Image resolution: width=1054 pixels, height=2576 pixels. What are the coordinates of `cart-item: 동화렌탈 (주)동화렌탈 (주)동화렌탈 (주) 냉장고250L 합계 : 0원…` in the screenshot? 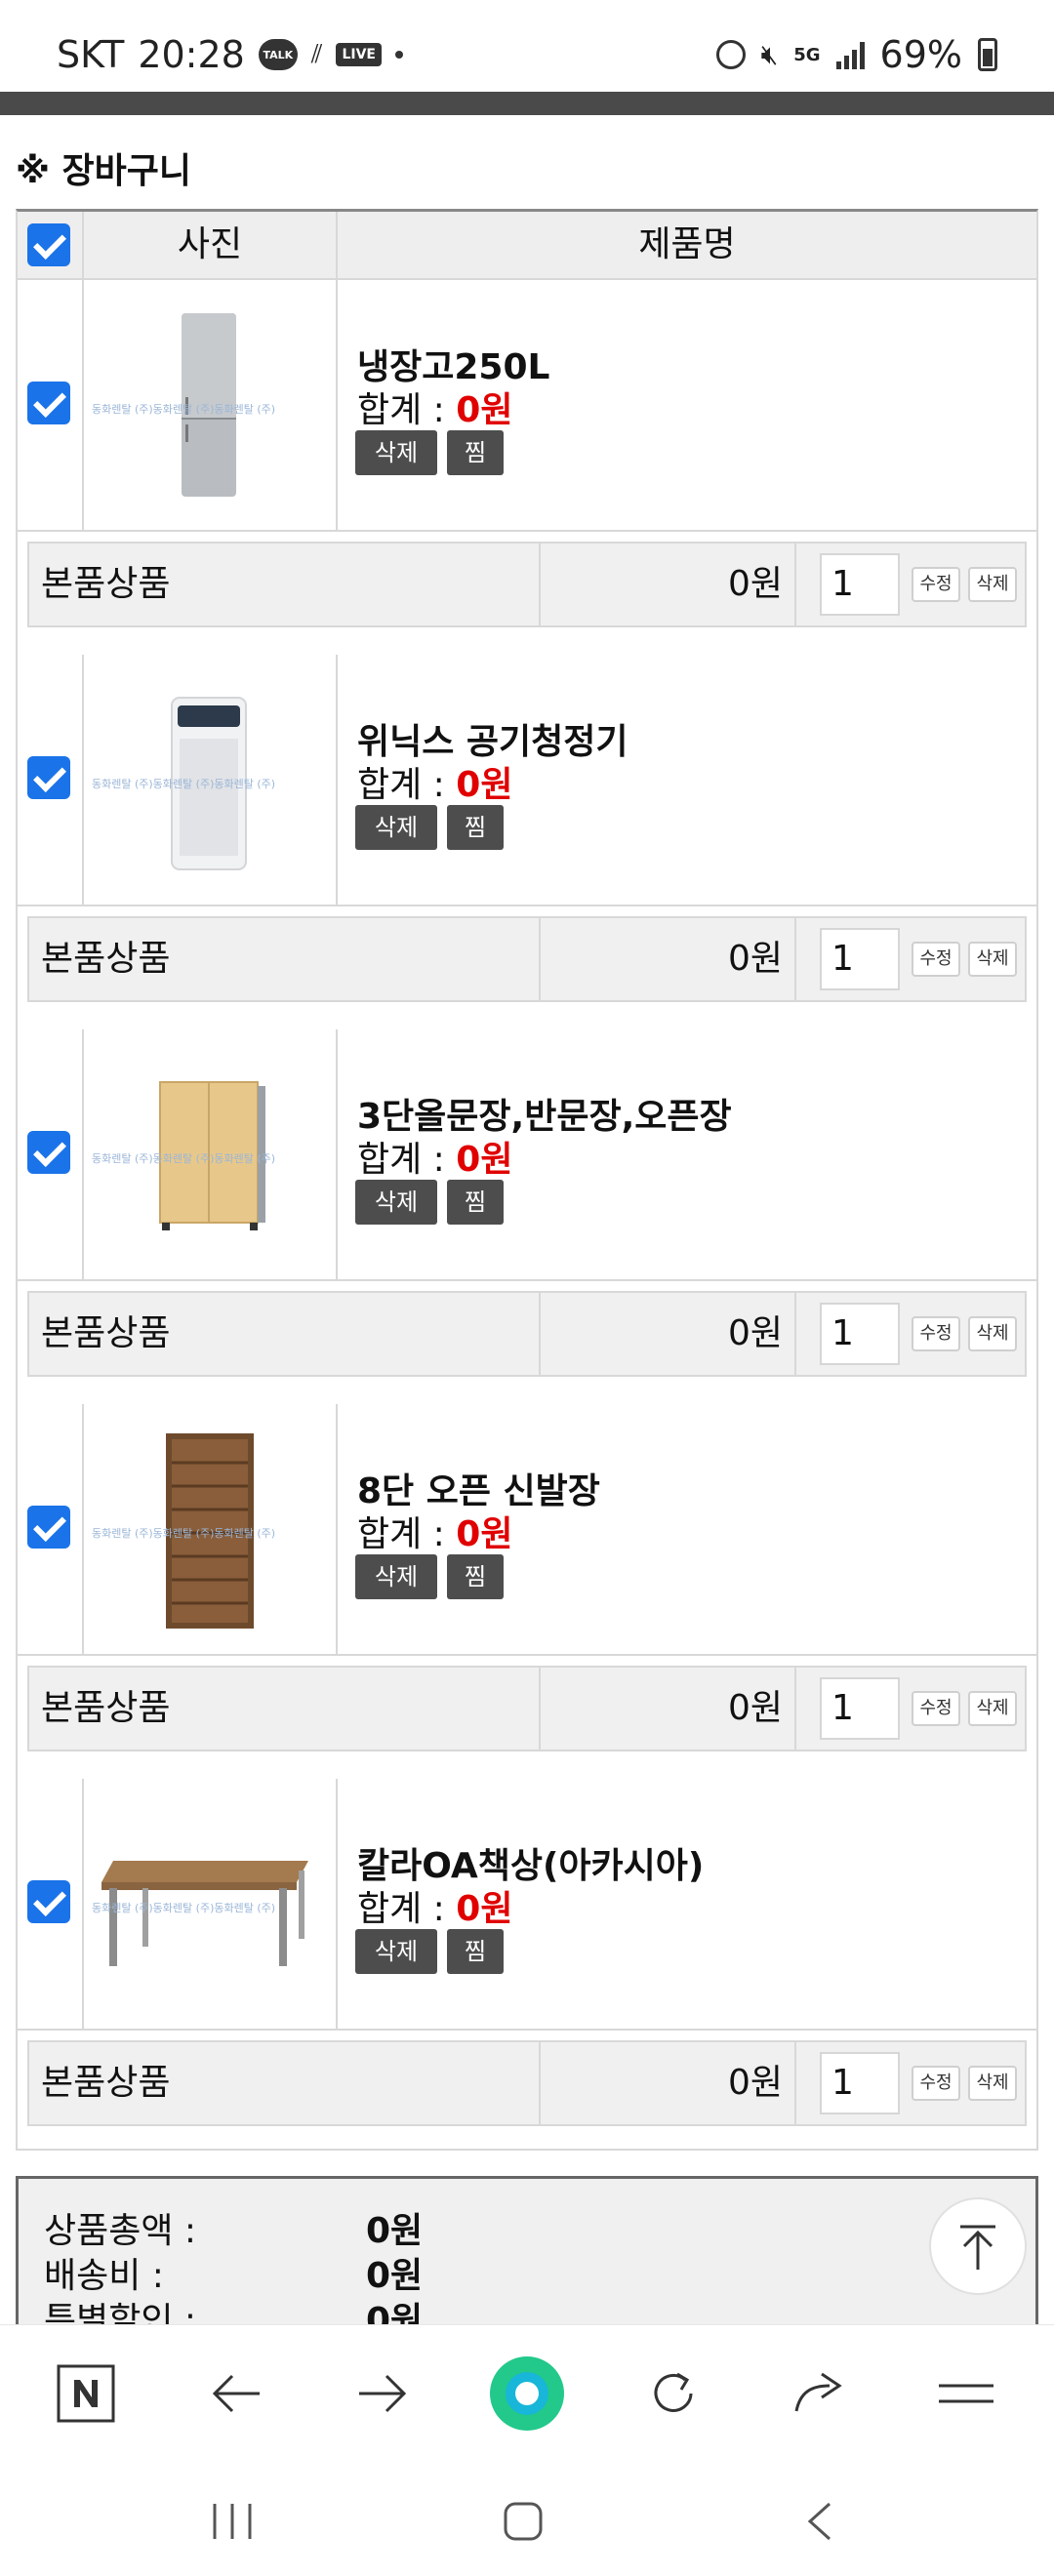 It's located at (527, 467).